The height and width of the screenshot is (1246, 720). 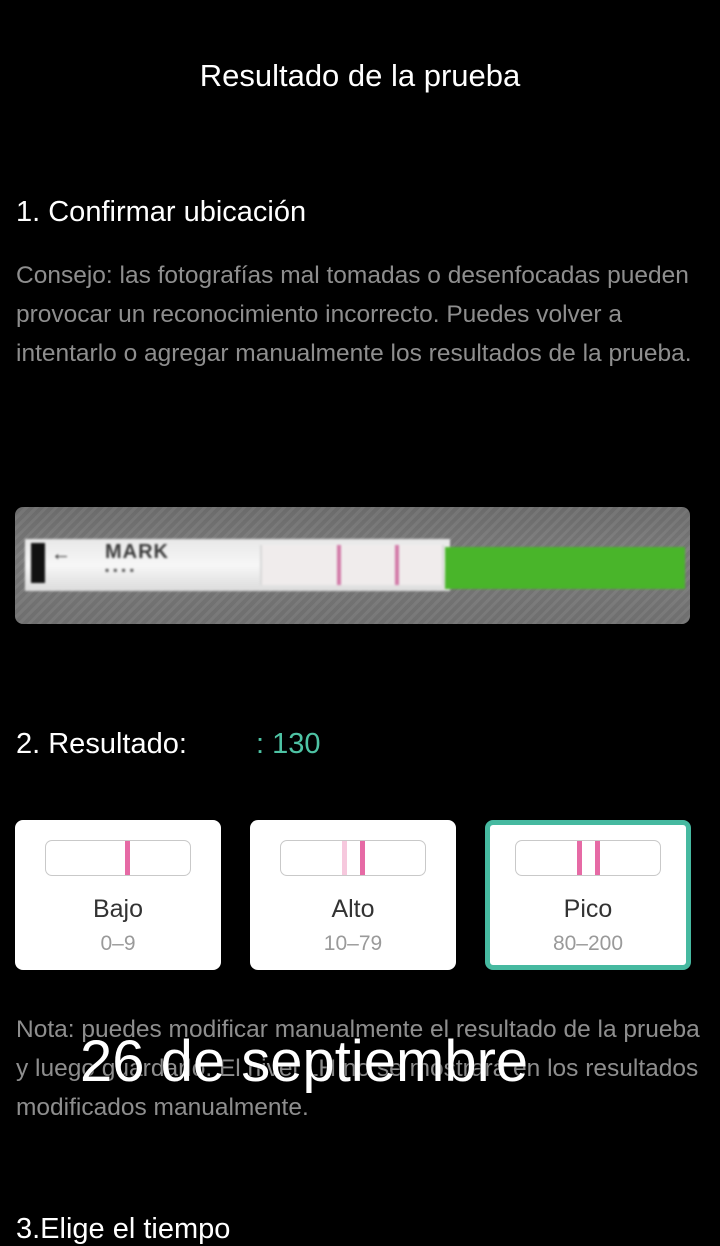 I want to click on section-confirm-location-heading: 1. Confirmar ubicación, so click(x=161, y=212).